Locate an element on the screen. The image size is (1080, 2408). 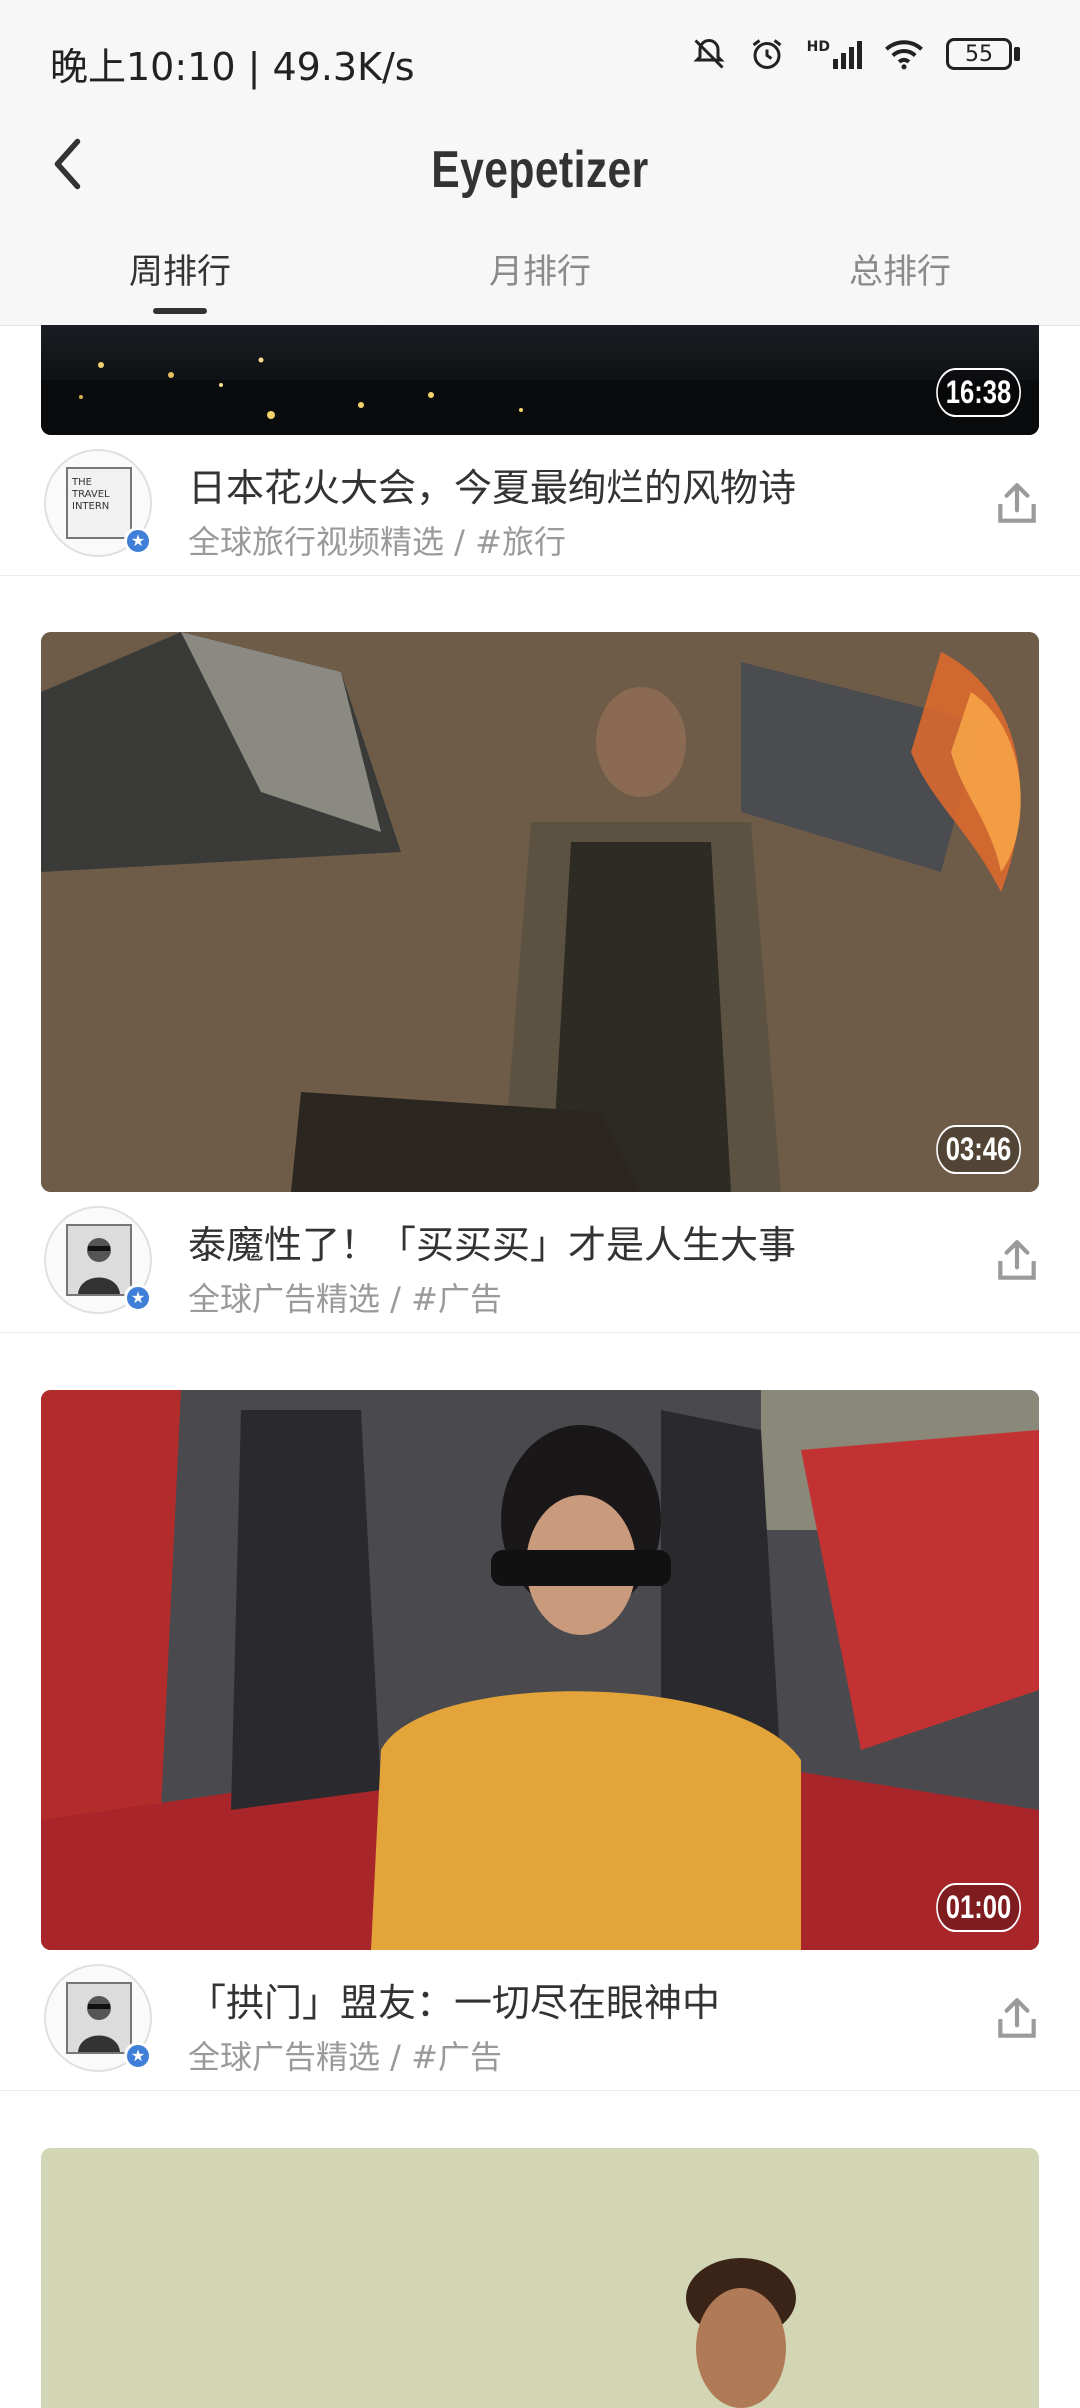
tab-total: 总排行 is located at coordinates (900, 282).